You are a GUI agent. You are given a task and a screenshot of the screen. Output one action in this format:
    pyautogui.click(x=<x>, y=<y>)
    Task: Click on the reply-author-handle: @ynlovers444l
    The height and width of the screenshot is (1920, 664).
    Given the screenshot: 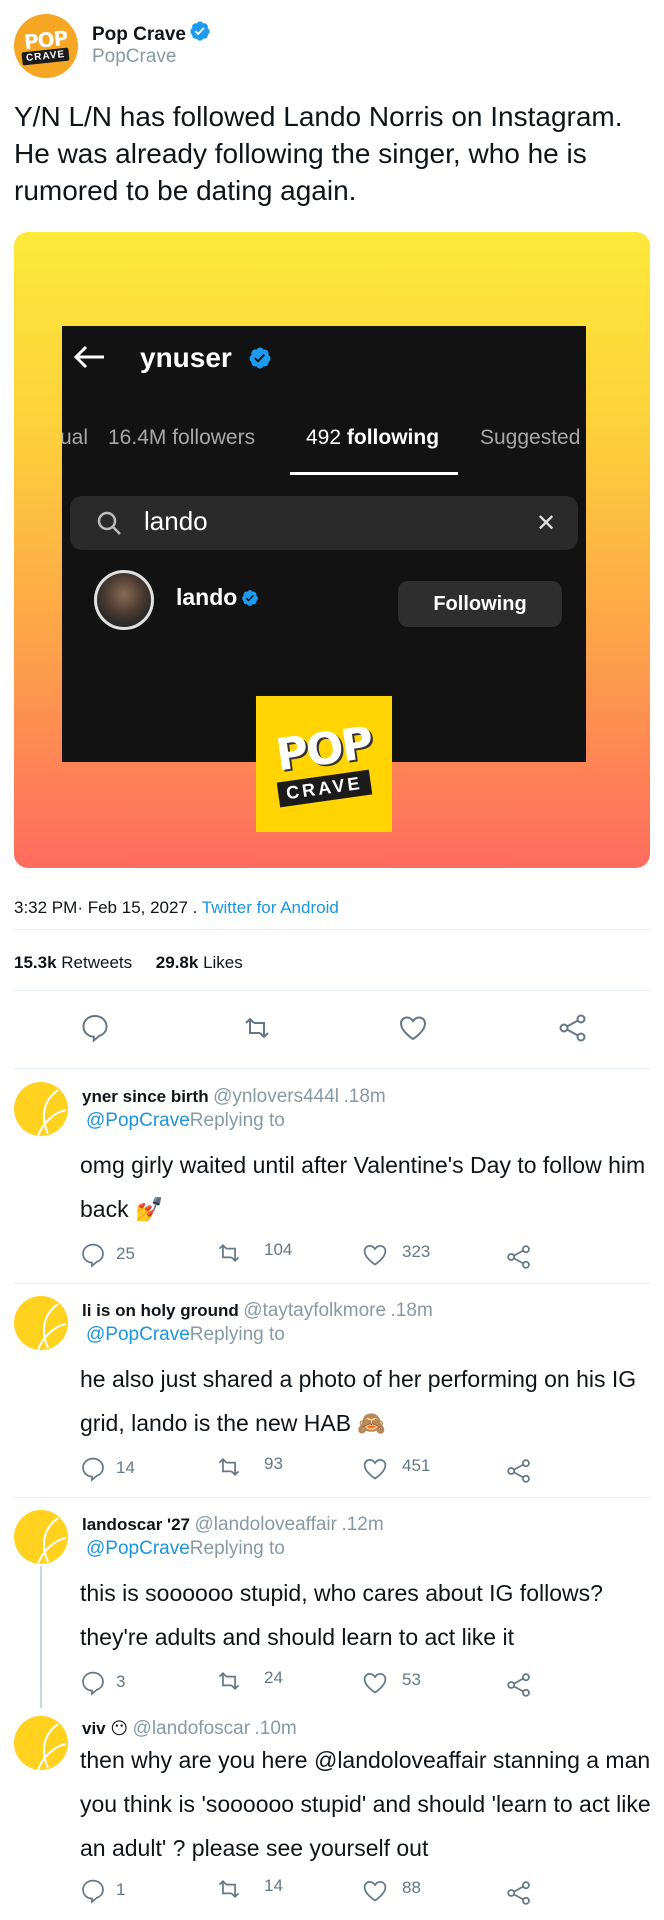 What is the action you would take?
    pyautogui.click(x=276, y=1096)
    